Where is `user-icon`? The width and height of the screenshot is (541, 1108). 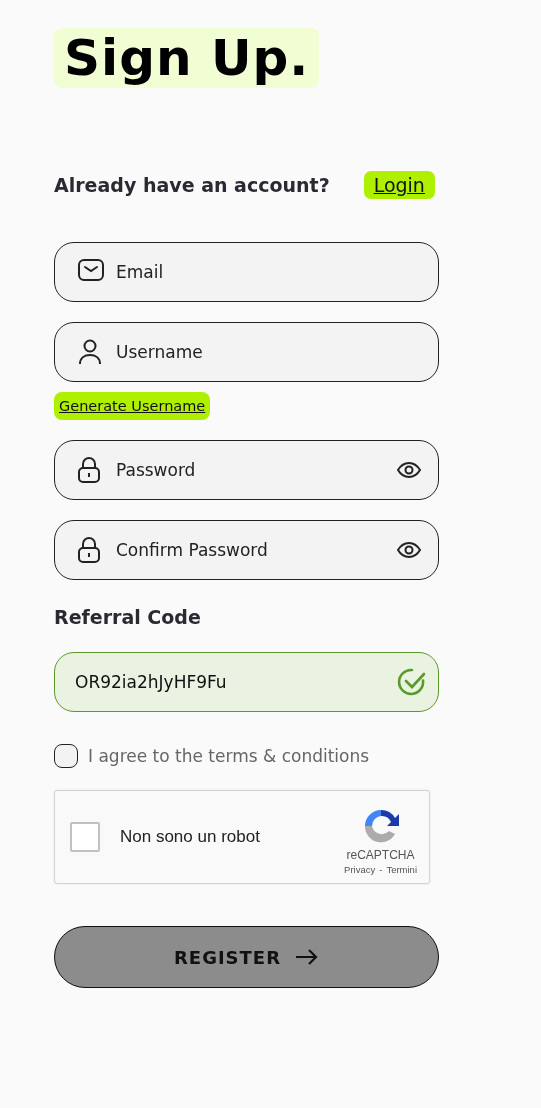
user-icon is located at coordinates (90, 352).